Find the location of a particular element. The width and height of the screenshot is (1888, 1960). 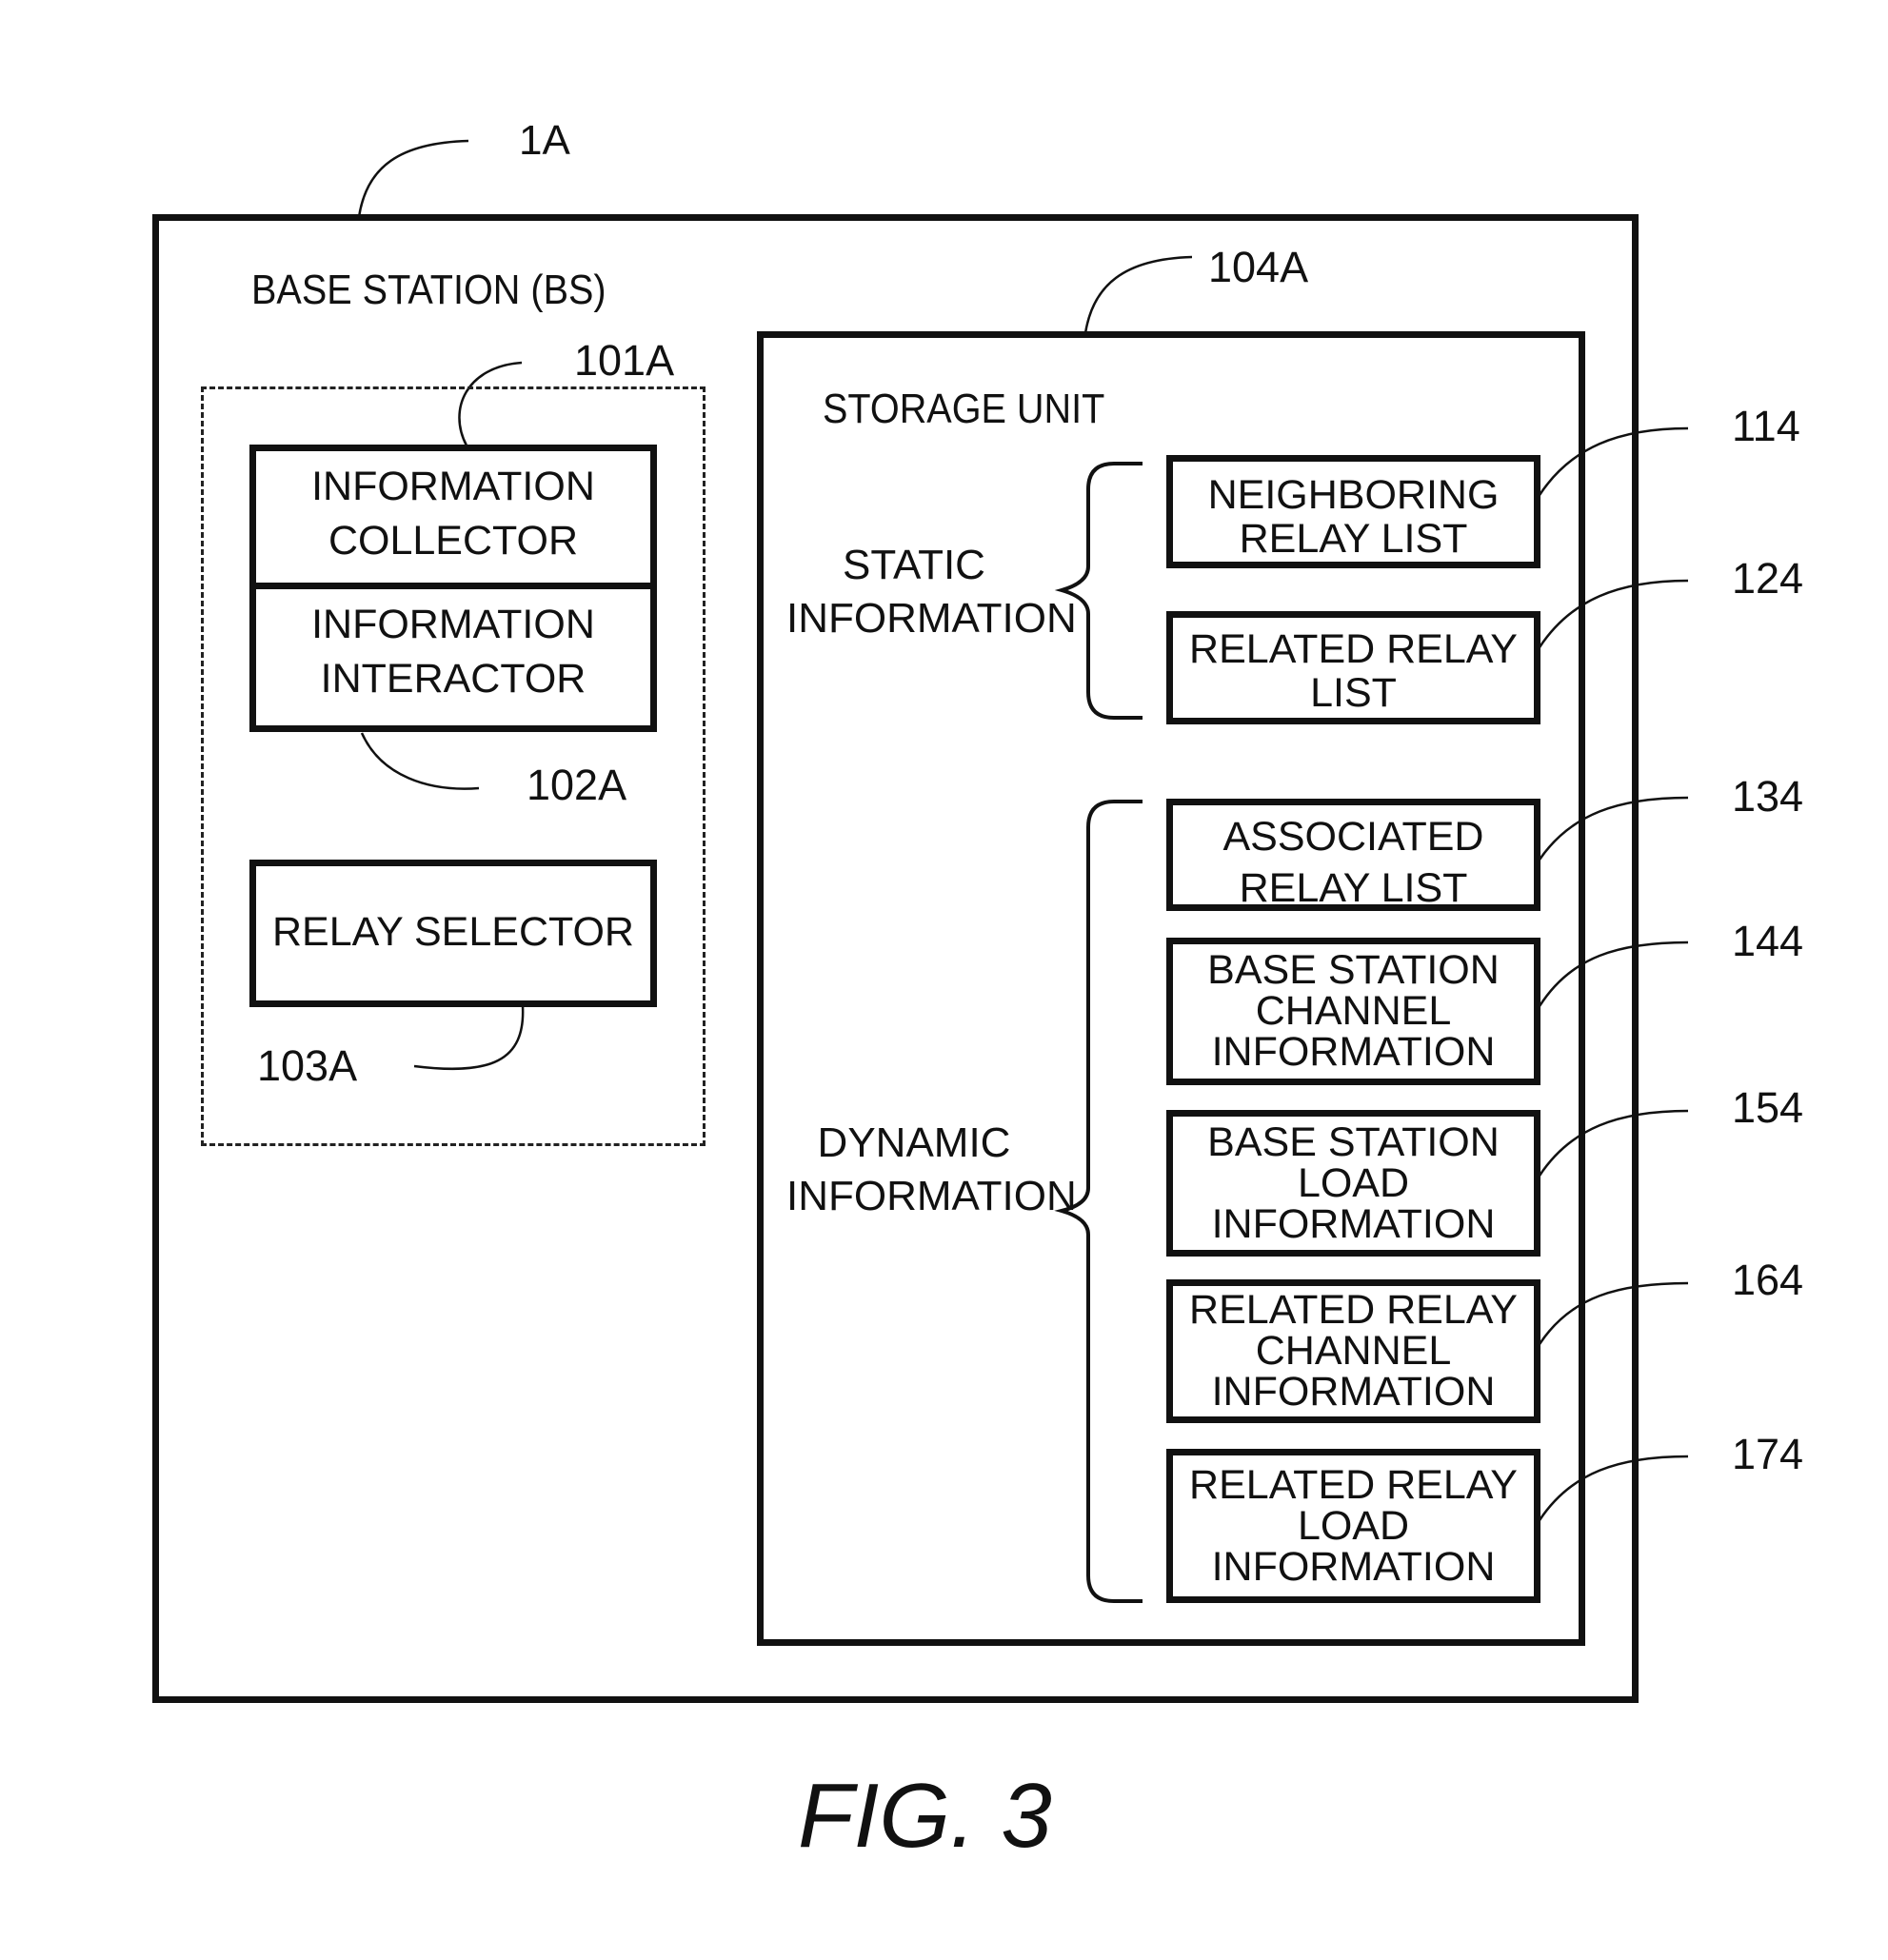

base-station-load-info-box: BASE STATION LOAD INFORMATION is located at coordinates (1353, 1183).